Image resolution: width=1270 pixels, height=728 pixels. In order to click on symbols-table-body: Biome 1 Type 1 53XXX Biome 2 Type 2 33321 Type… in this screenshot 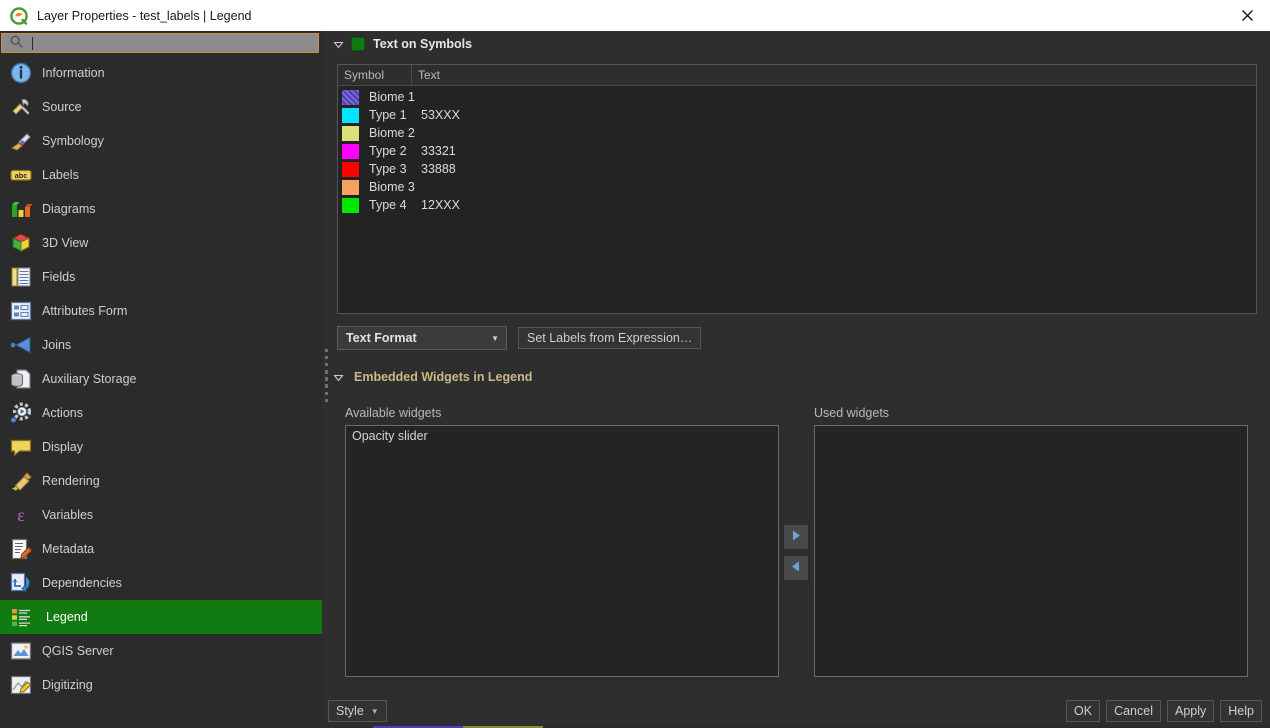, I will do `click(797, 150)`.